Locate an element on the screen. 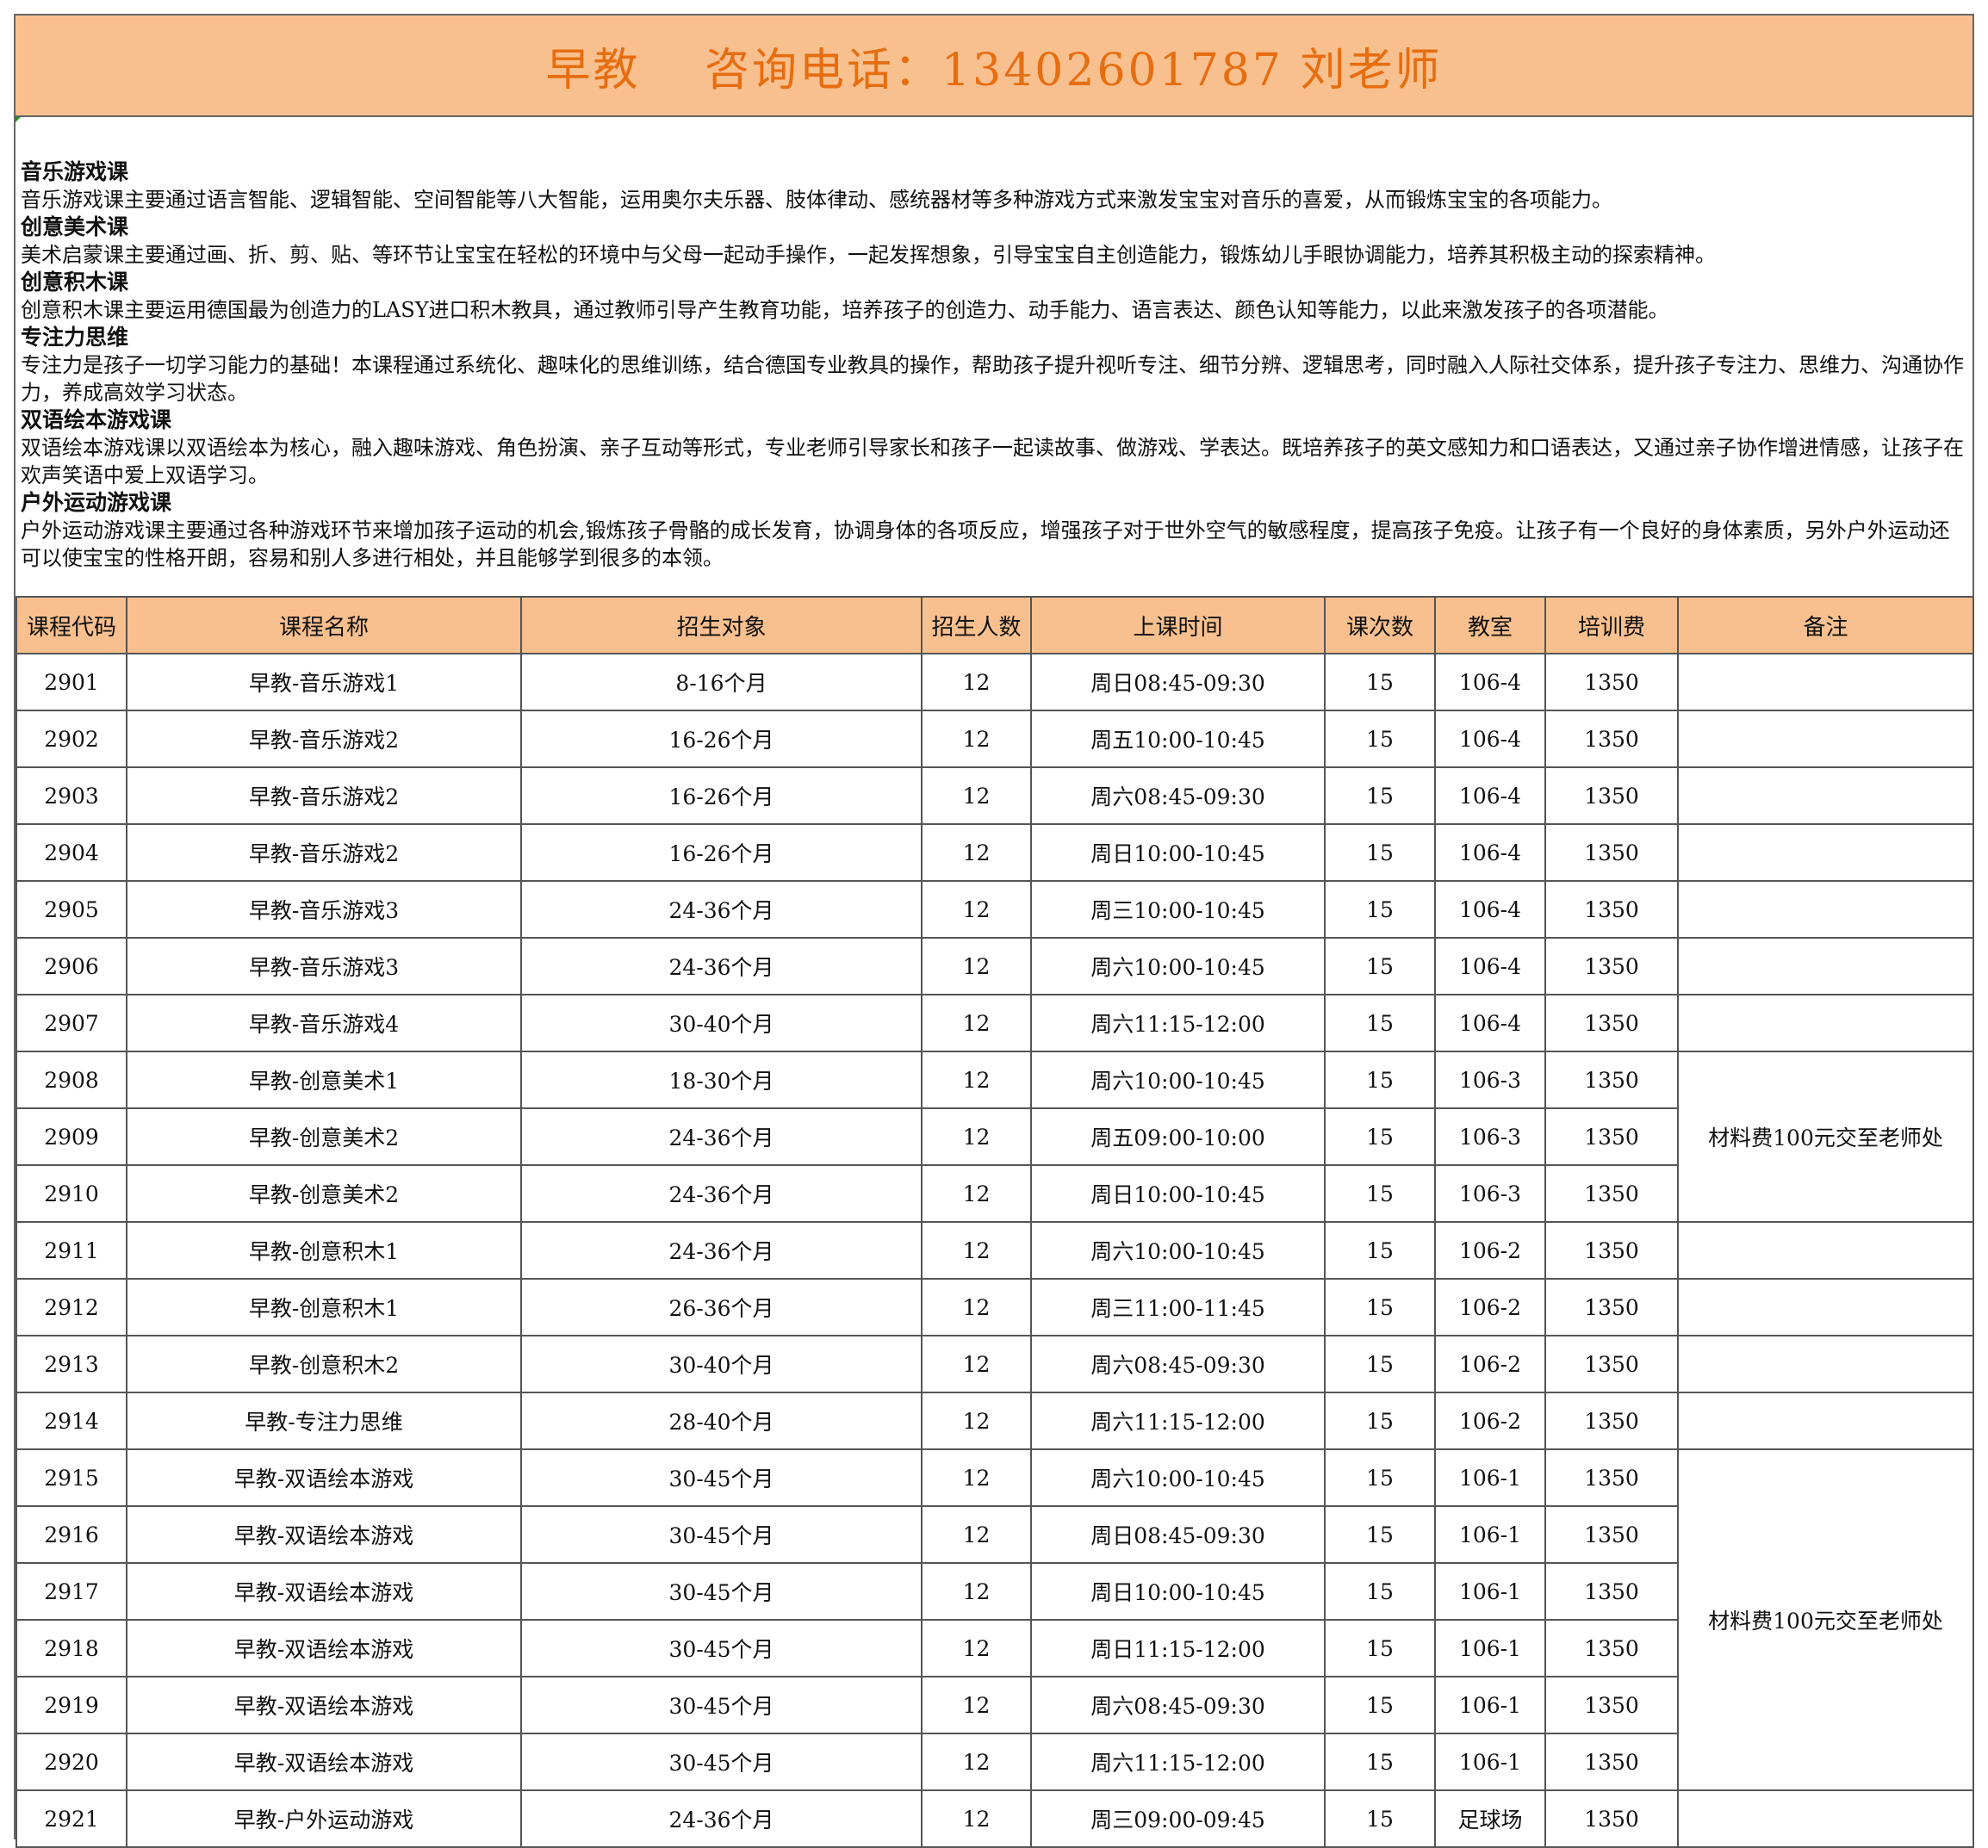 The width and height of the screenshot is (1988, 1848). table-cell: 8-16个月 is located at coordinates (721, 682).